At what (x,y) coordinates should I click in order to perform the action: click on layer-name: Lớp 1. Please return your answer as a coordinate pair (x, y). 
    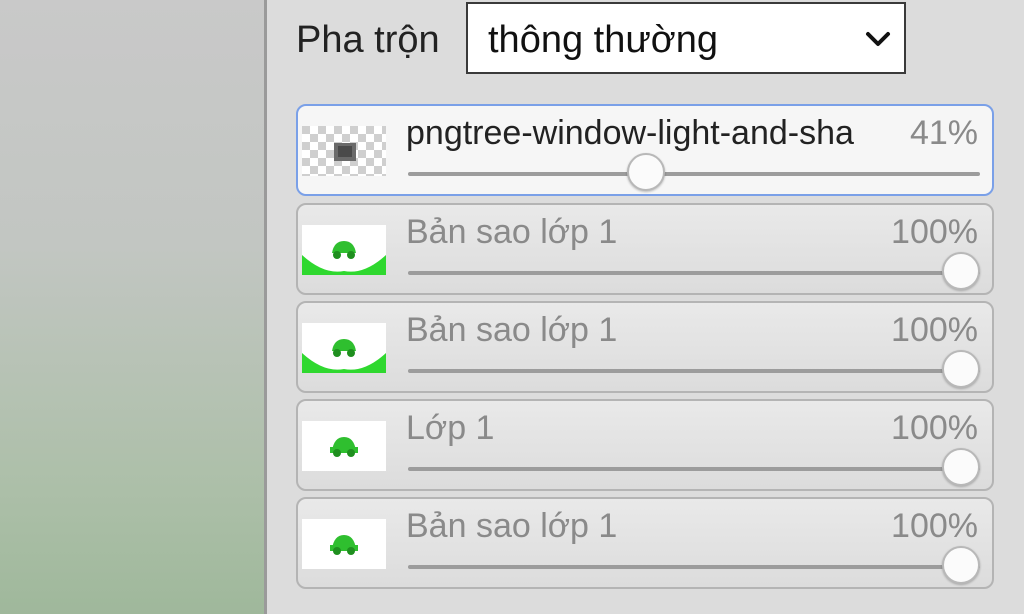
    Looking at the image, I should click on (450, 428).